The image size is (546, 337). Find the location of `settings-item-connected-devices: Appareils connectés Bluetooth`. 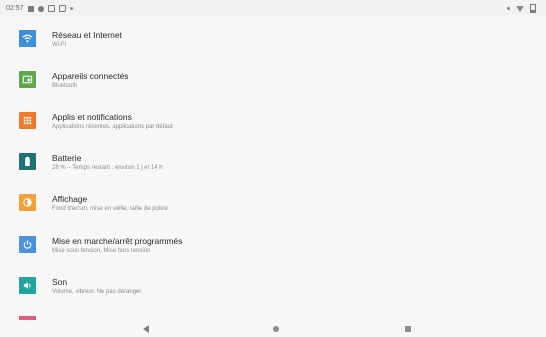

settings-item-connected-devices: Appareils connectés Bluetooth is located at coordinates (273, 86).